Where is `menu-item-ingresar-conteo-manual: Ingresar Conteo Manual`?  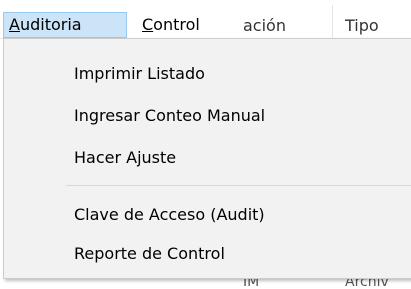
menu-item-ingresar-conteo-manual: Ingresar Conteo Manual is located at coordinates (169, 116).